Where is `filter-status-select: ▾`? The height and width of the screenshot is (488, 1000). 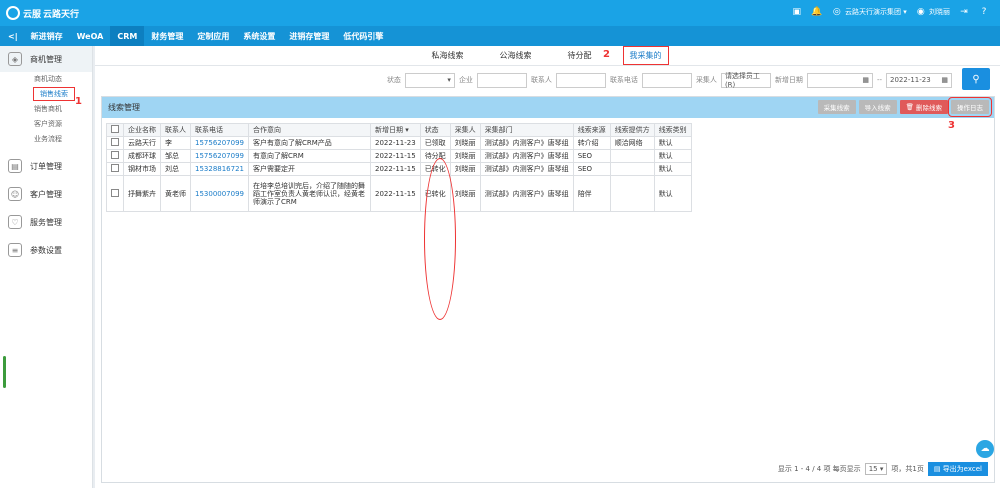 filter-status-select: ▾ is located at coordinates (429, 80).